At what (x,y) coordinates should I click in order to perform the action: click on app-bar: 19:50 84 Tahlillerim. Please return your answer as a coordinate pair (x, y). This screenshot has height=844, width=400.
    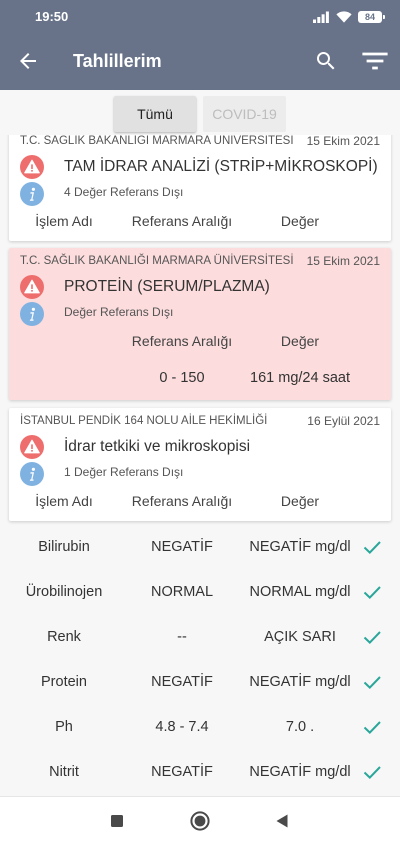
    Looking at the image, I should click on (200, 45).